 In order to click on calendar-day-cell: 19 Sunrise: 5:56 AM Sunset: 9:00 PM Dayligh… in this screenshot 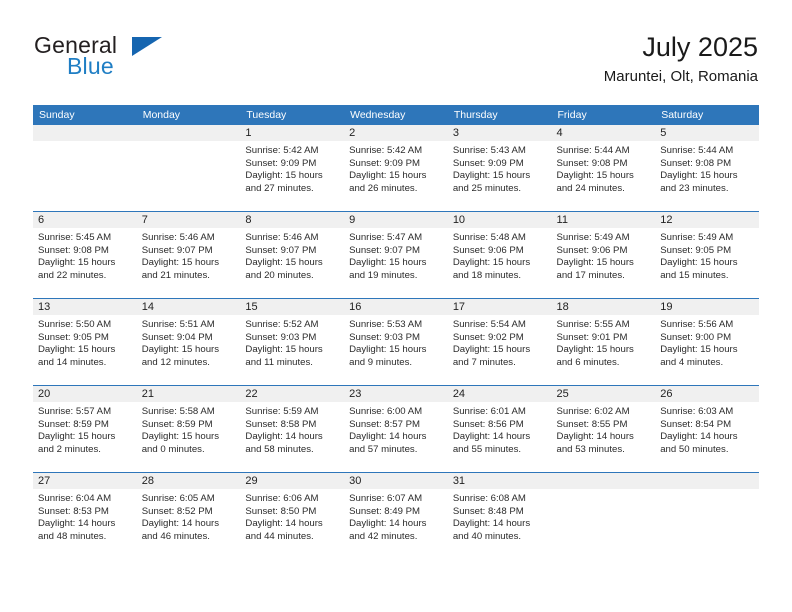, I will do `click(707, 342)`.